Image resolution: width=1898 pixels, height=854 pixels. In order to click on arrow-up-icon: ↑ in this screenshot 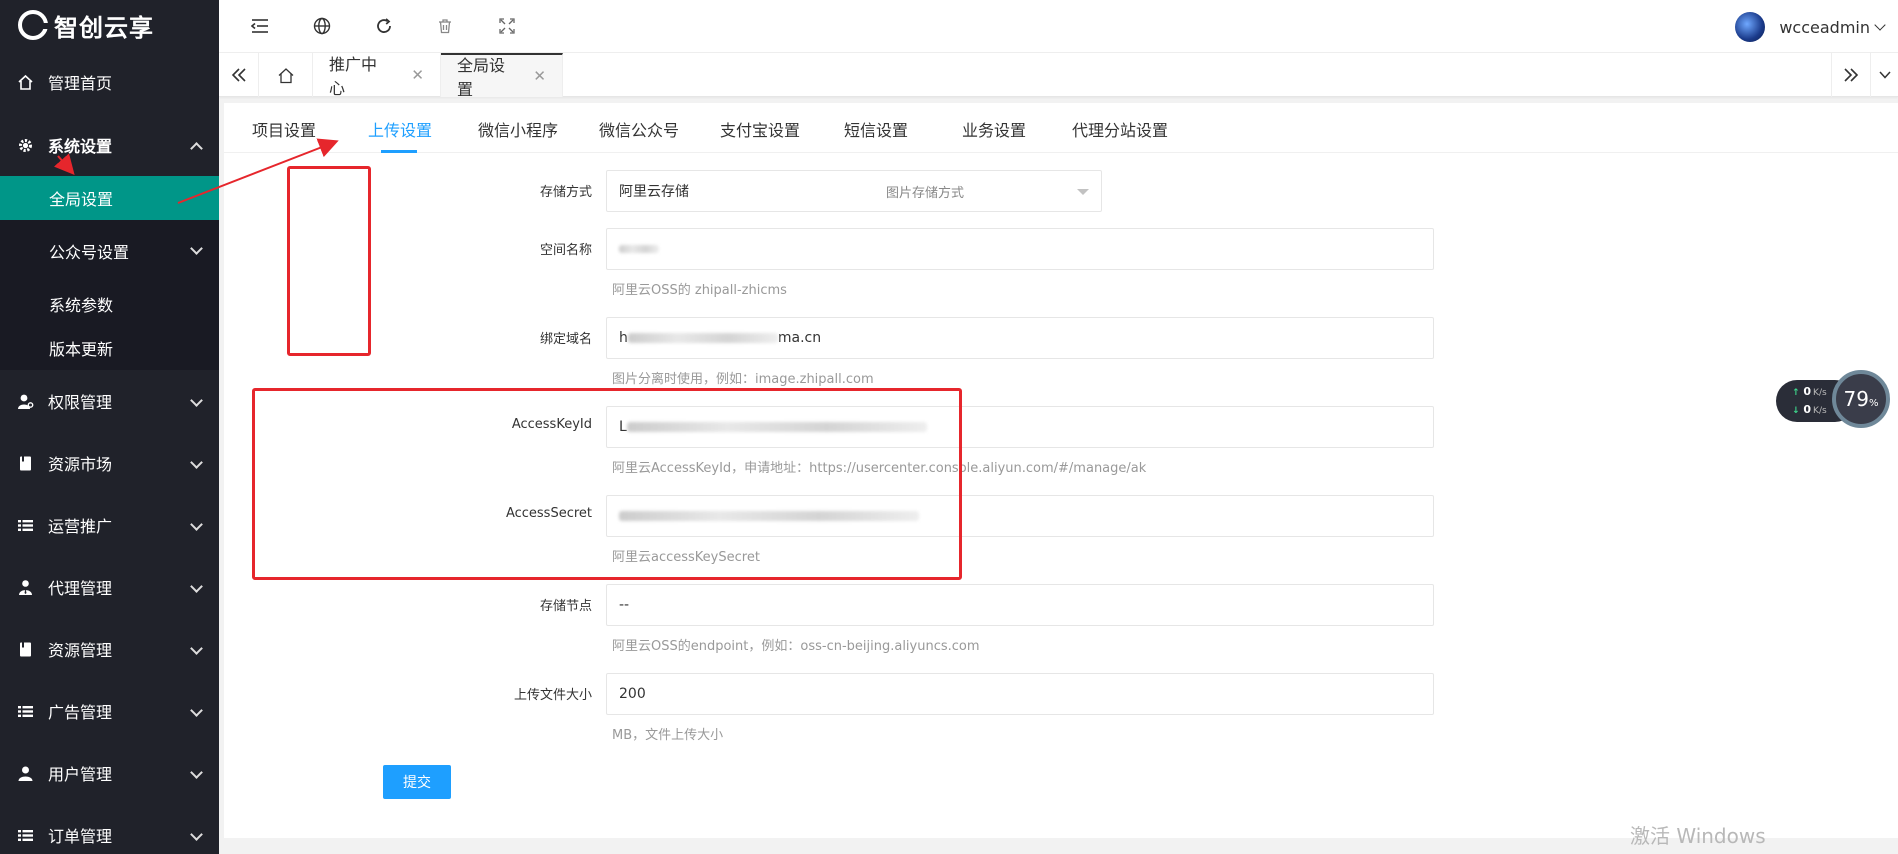, I will do `click(1796, 393)`.